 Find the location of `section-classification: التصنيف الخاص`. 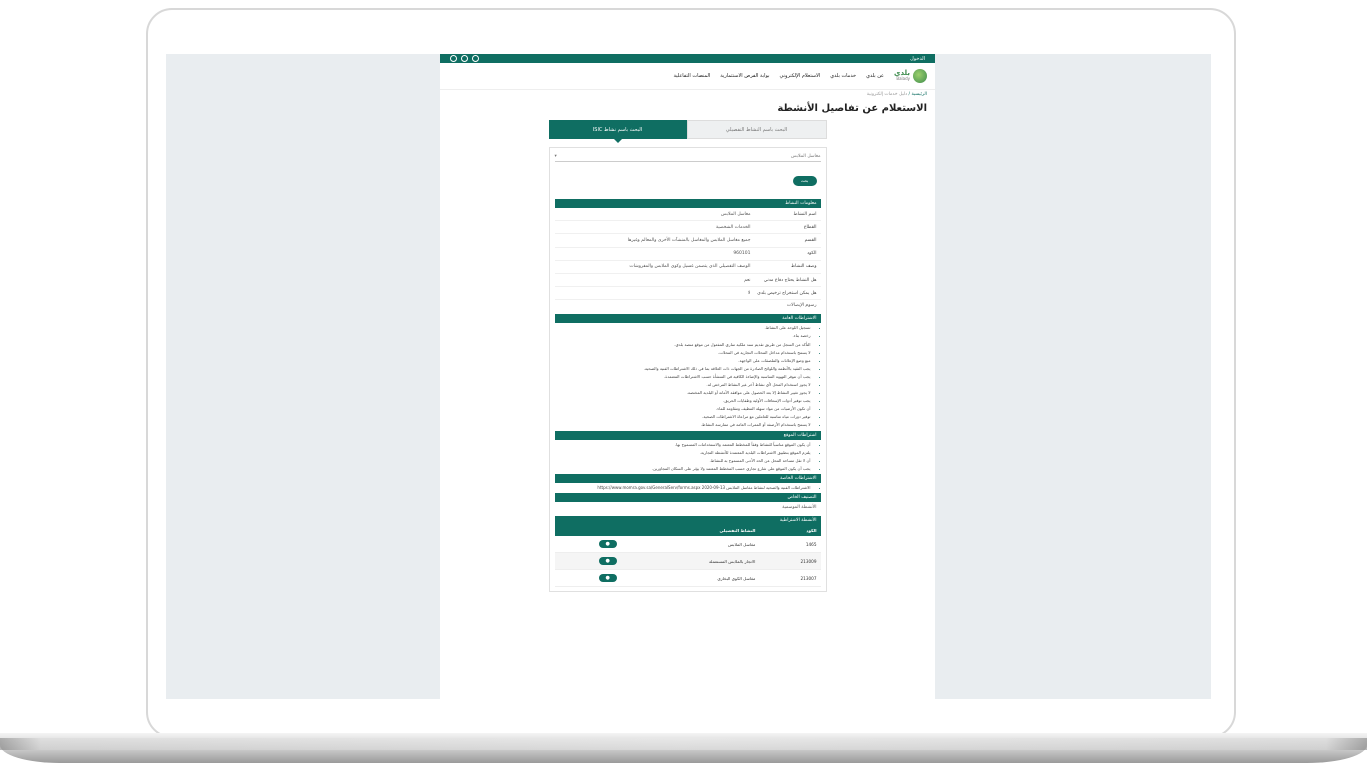

section-classification: التصنيف الخاص is located at coordinates (687, 498).